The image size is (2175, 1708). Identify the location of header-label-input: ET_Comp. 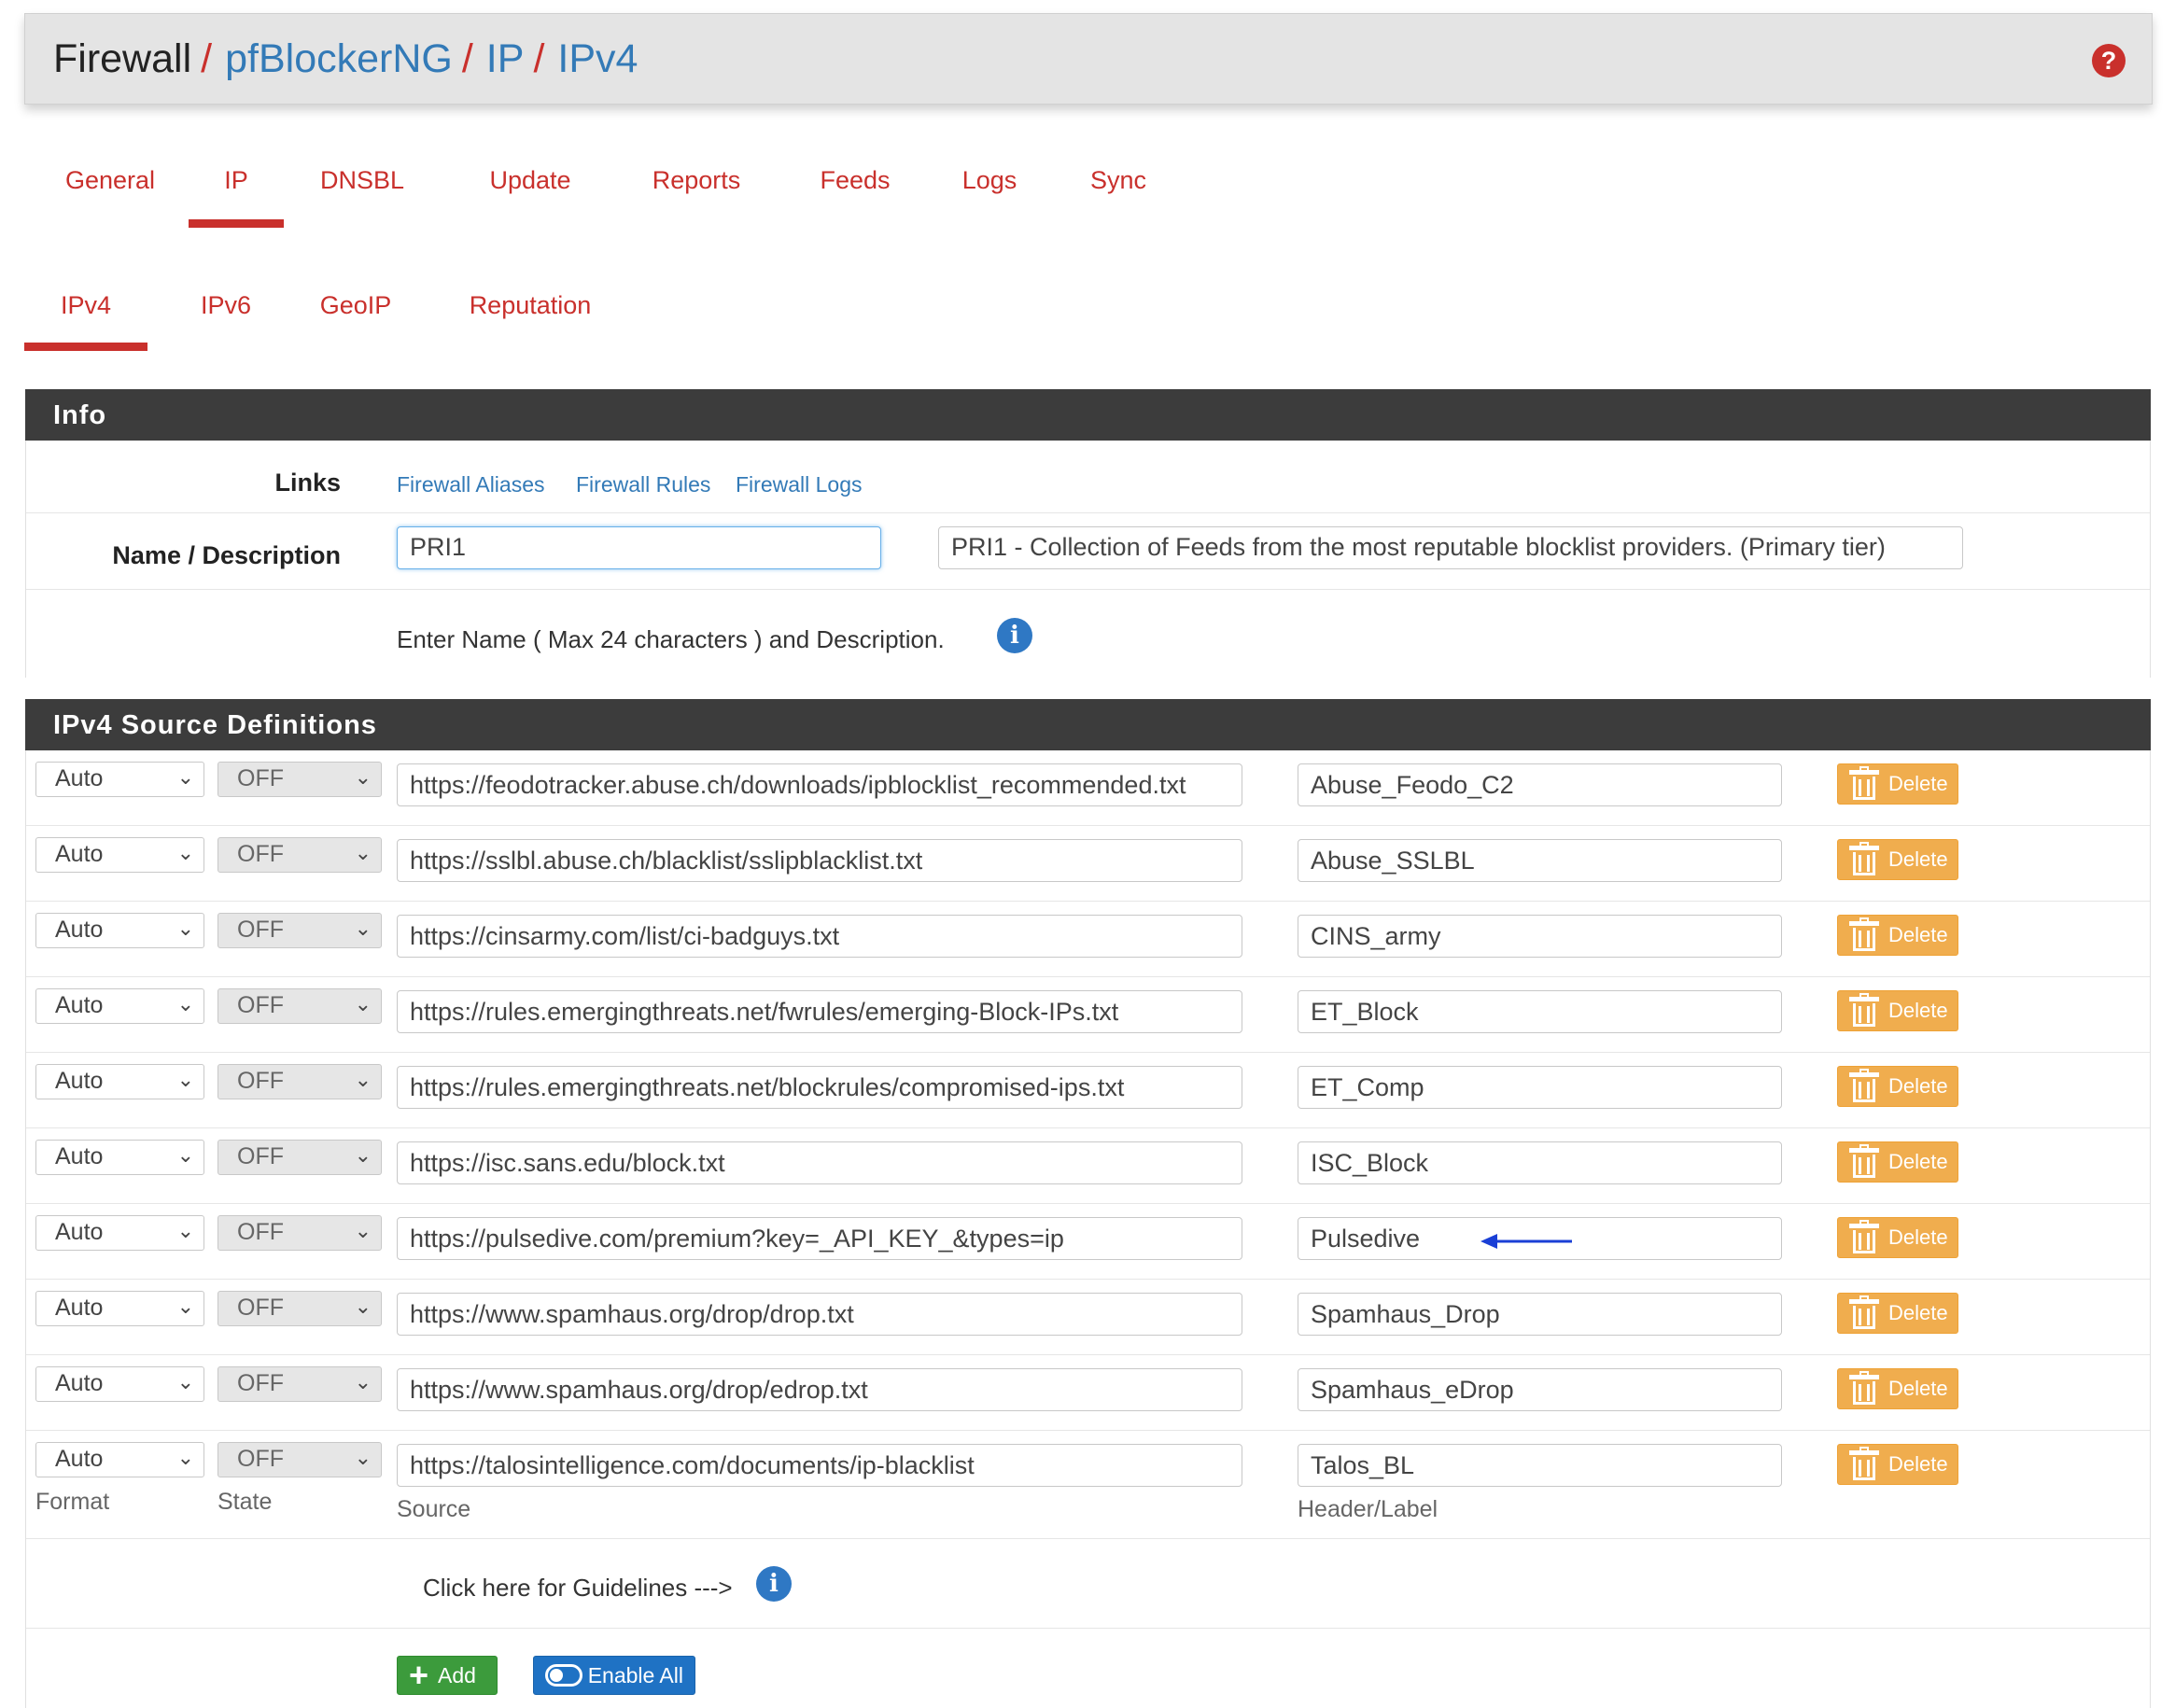
(1540, 1087).